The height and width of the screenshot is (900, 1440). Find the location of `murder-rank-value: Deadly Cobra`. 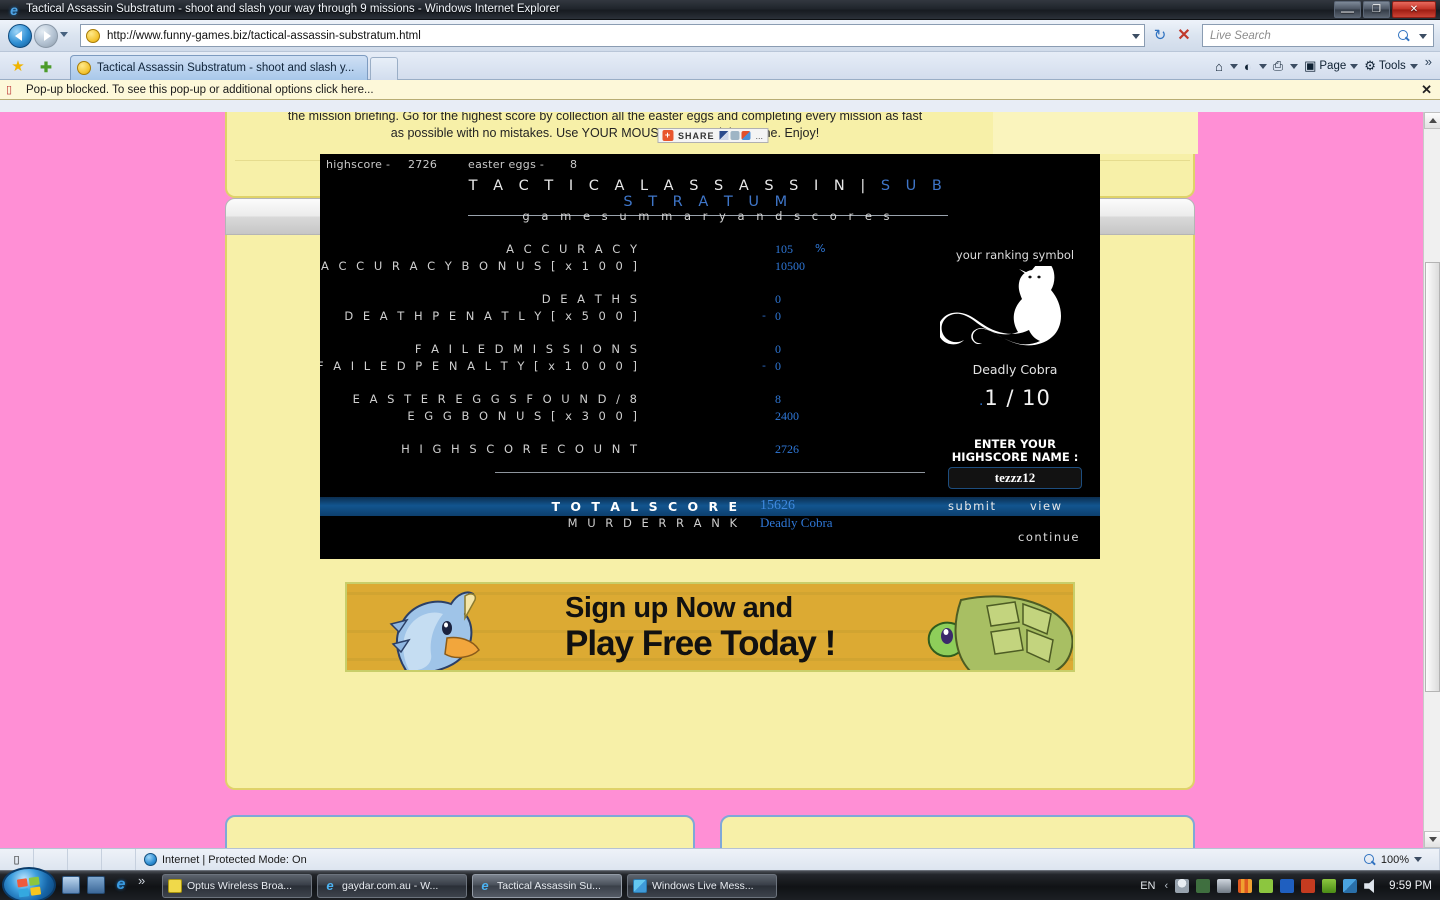

murder-rank-value: Deadly Cobra is located at coordinates (796, 522).